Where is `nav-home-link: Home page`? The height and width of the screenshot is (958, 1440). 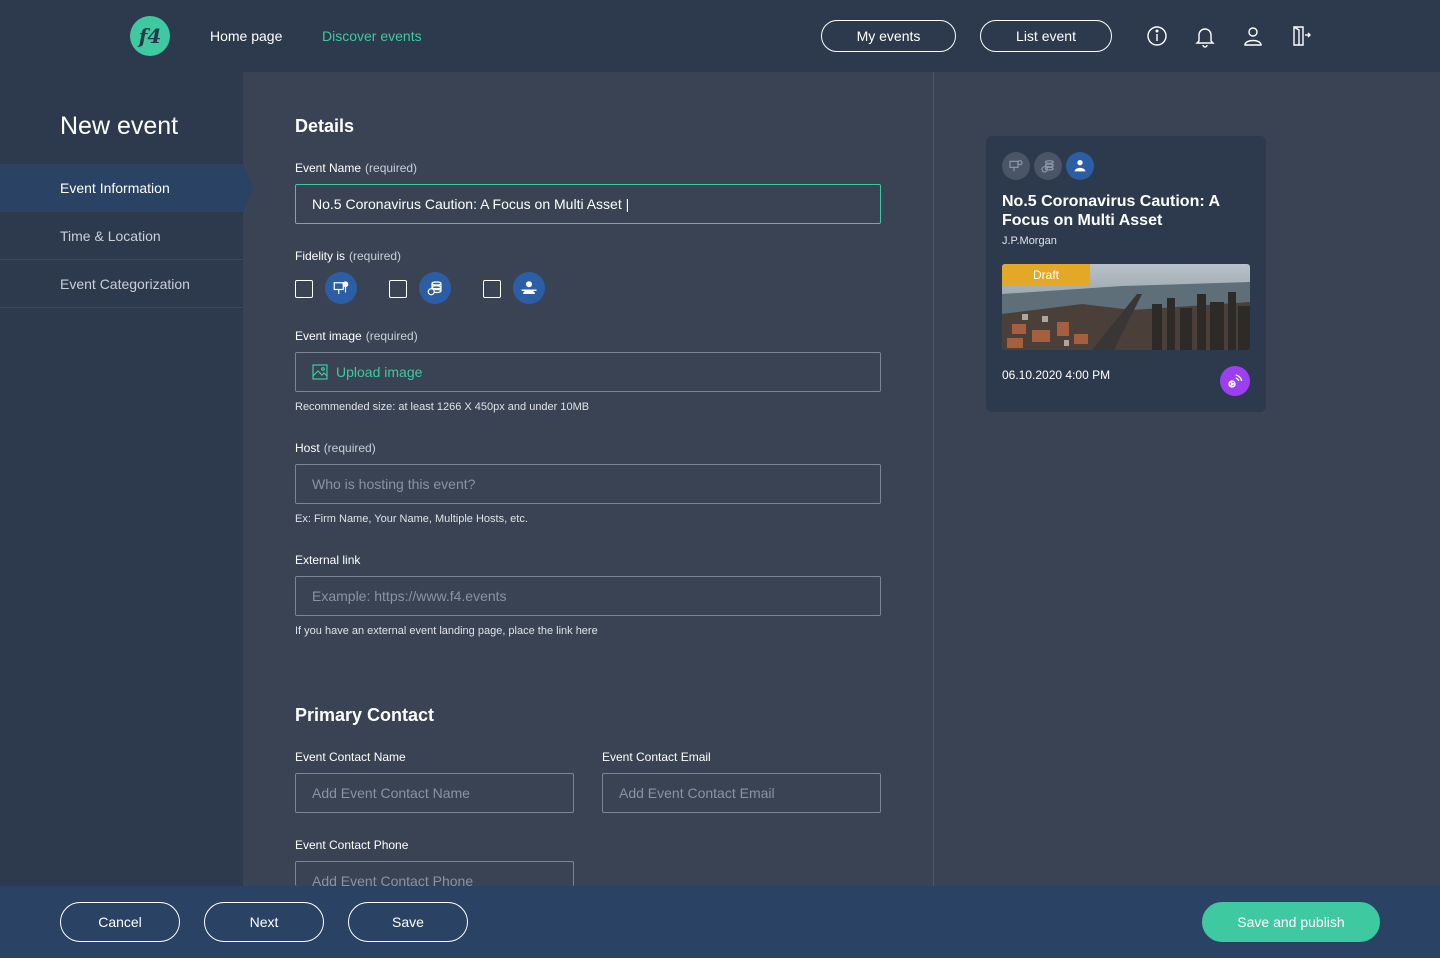
nav-home-link: Home page is located at coordinates (246, 36).